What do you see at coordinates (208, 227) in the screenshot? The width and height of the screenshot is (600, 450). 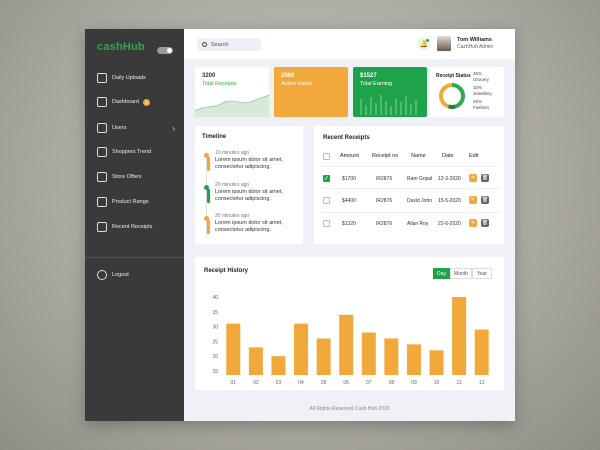 I see `timeline-bar` at bounding box center [208, 227].